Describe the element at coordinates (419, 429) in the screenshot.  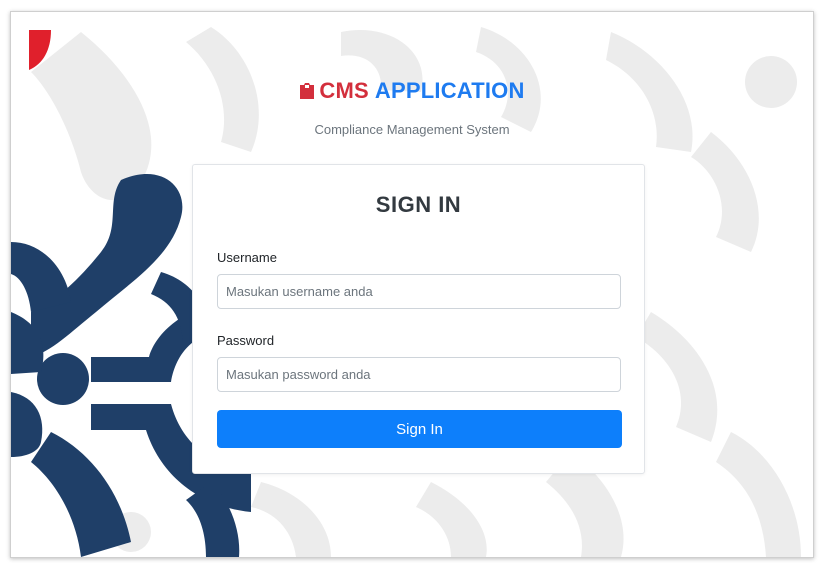
I see `signin-button: Sign In` at that location.